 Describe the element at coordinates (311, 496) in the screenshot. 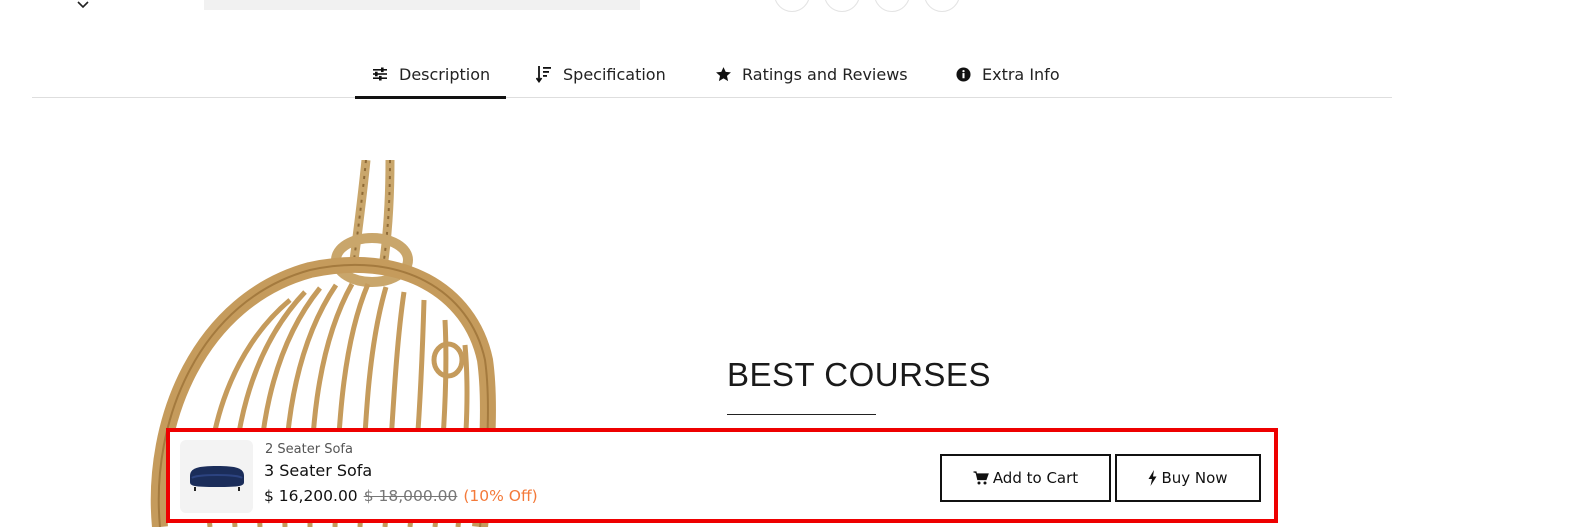

I see `current-price: $ 16,200.00` at that location.